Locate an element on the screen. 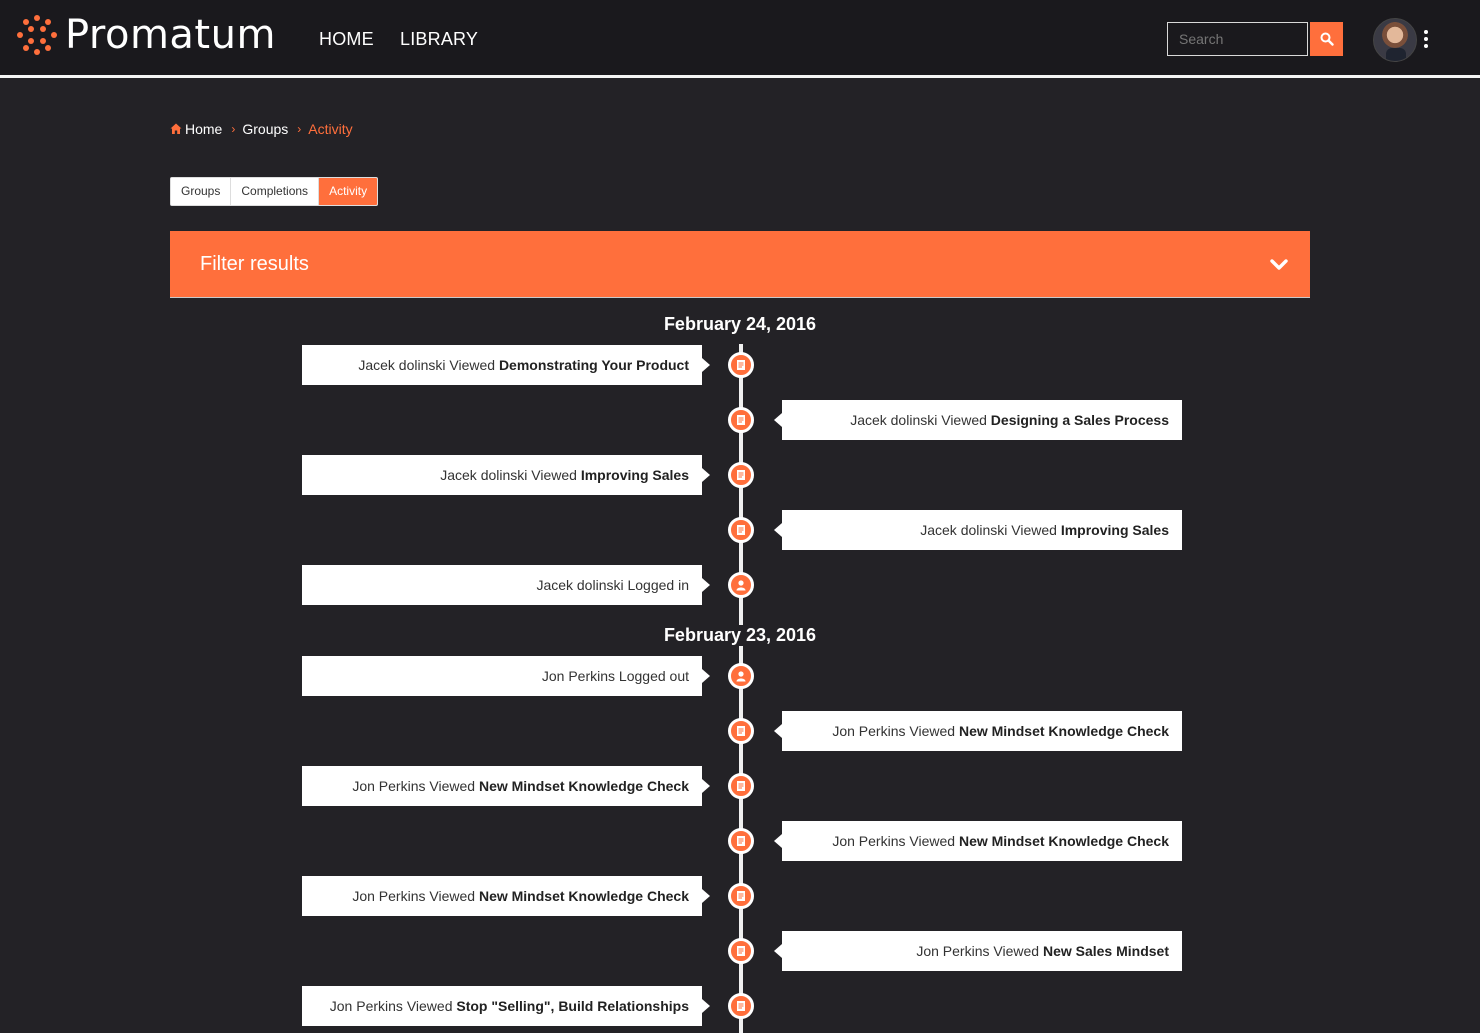 Image resolution: width=1480 pixels, height=1033 pixels. search-icon is located at coordinates (1327, 39).